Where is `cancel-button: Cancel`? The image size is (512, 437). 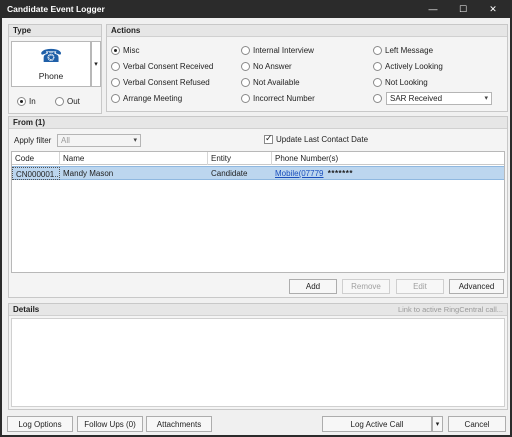
cancel-button: Cancel is located at coordinates (477, 424).